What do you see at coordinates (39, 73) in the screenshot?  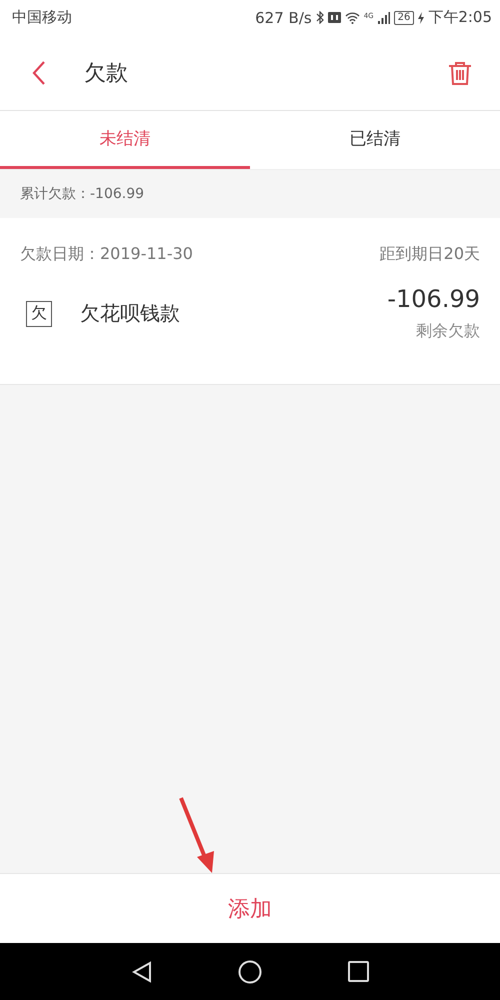 I see `back-icon` at bounding box center [39, 73].